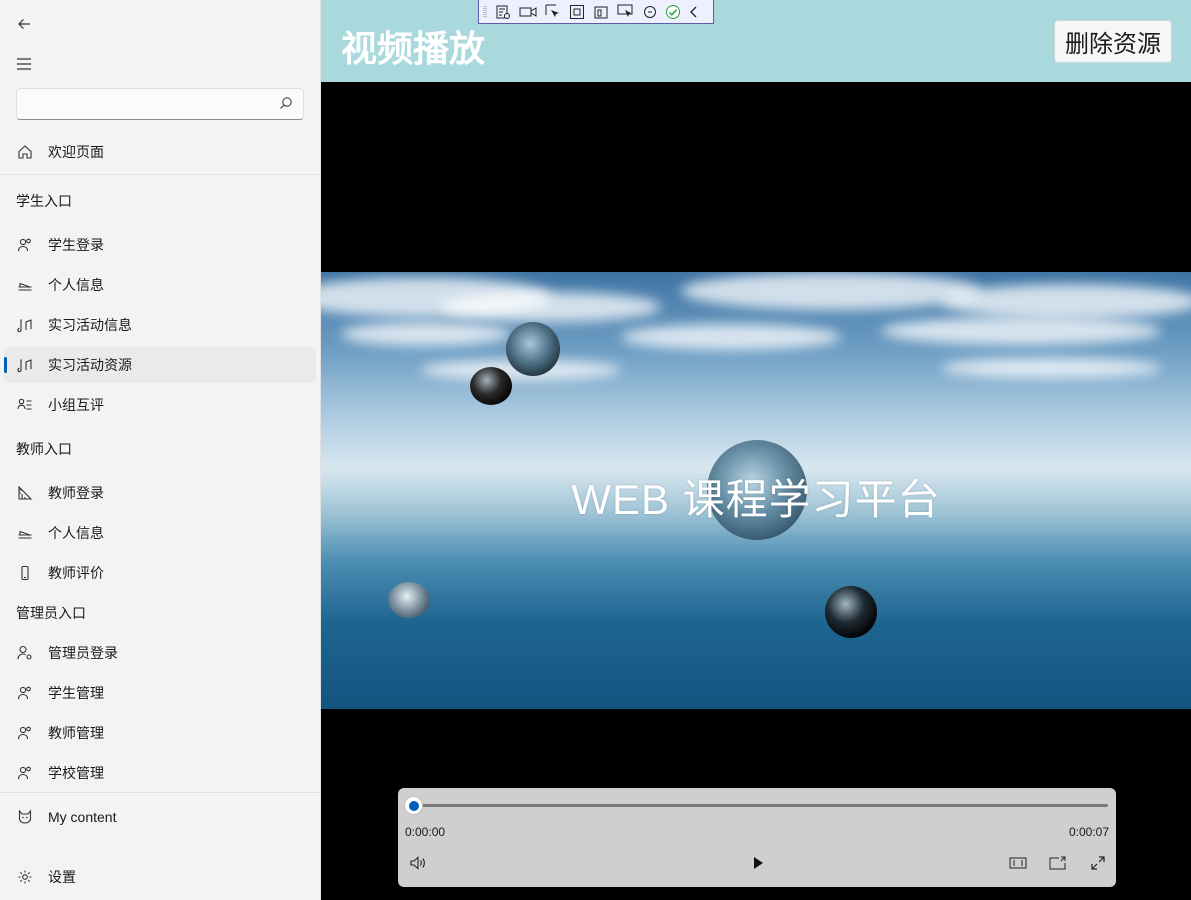 The width and height of the screenshot is (1191, 900). I want to click on nav-item-teacher-profile: 个人信息, so click(160, 533).